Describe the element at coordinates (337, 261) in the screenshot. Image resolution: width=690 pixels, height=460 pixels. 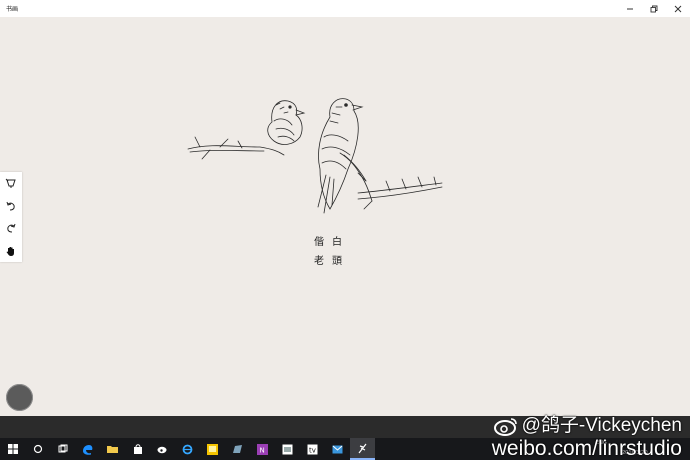
I see `caption-char: 頭` at that location.